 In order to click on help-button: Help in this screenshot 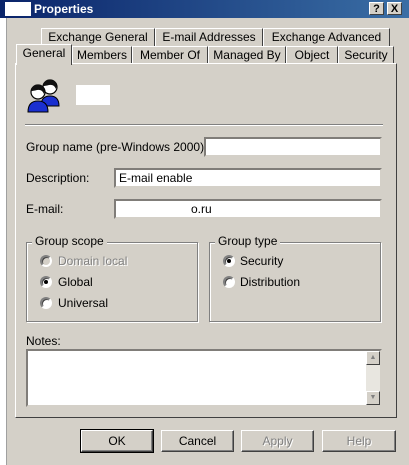, I will do `click(359, 441)`.